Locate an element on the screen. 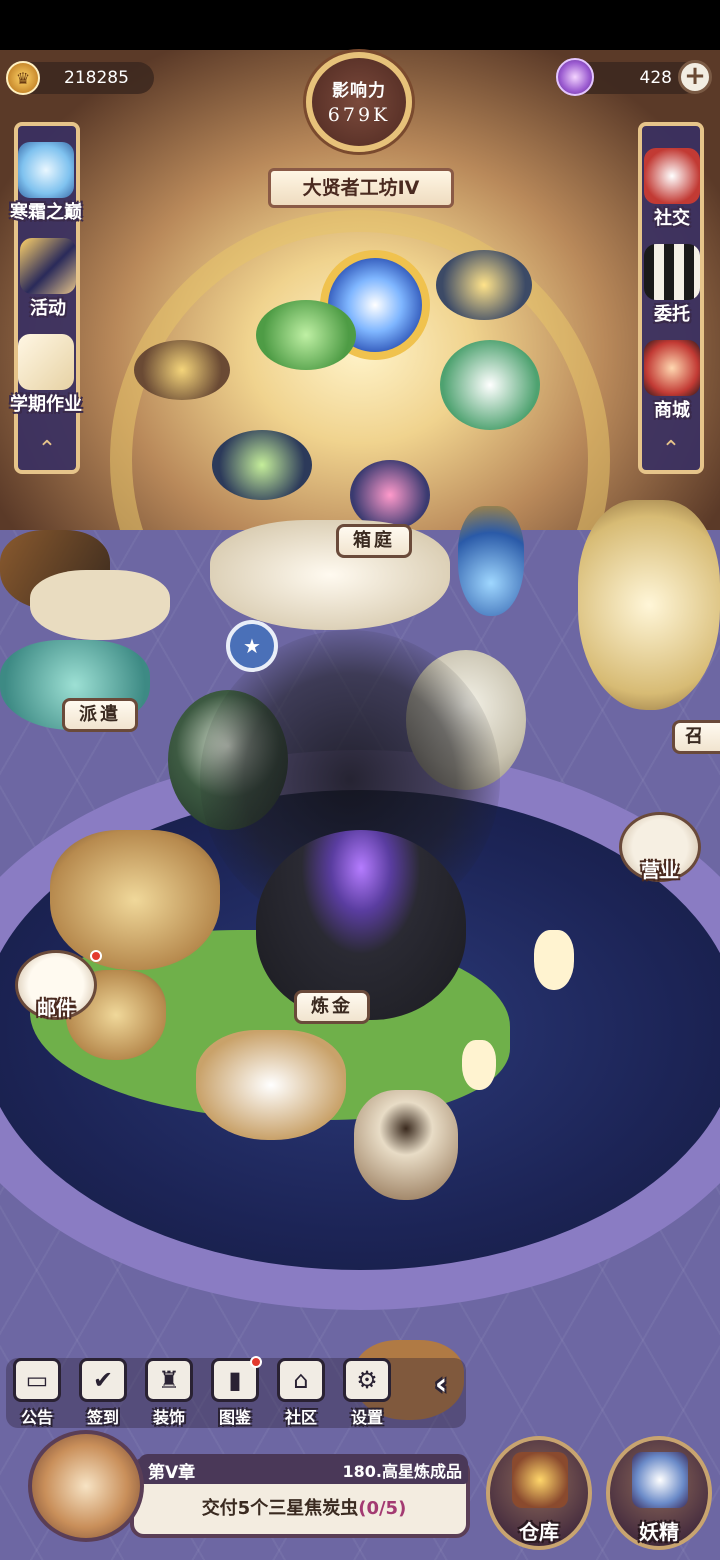 Image resolution: width=720 pixels, height=1560 pixels. quest-progress: (0/5) is located at coordinates (382, 1508).